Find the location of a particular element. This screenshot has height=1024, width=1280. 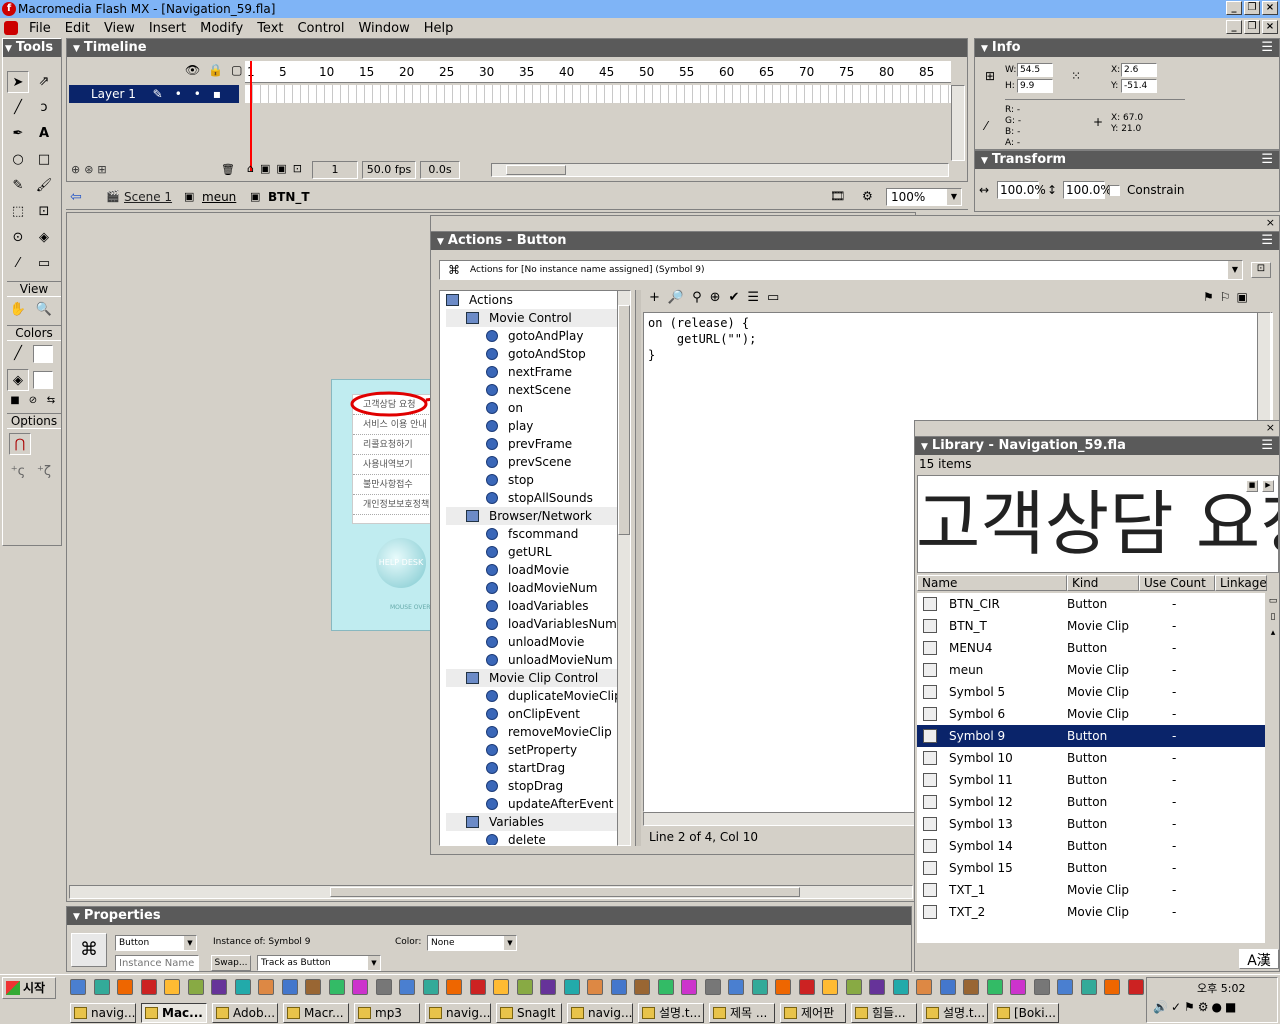

actions-close-icon: × is located at coordinates (1270, 222).